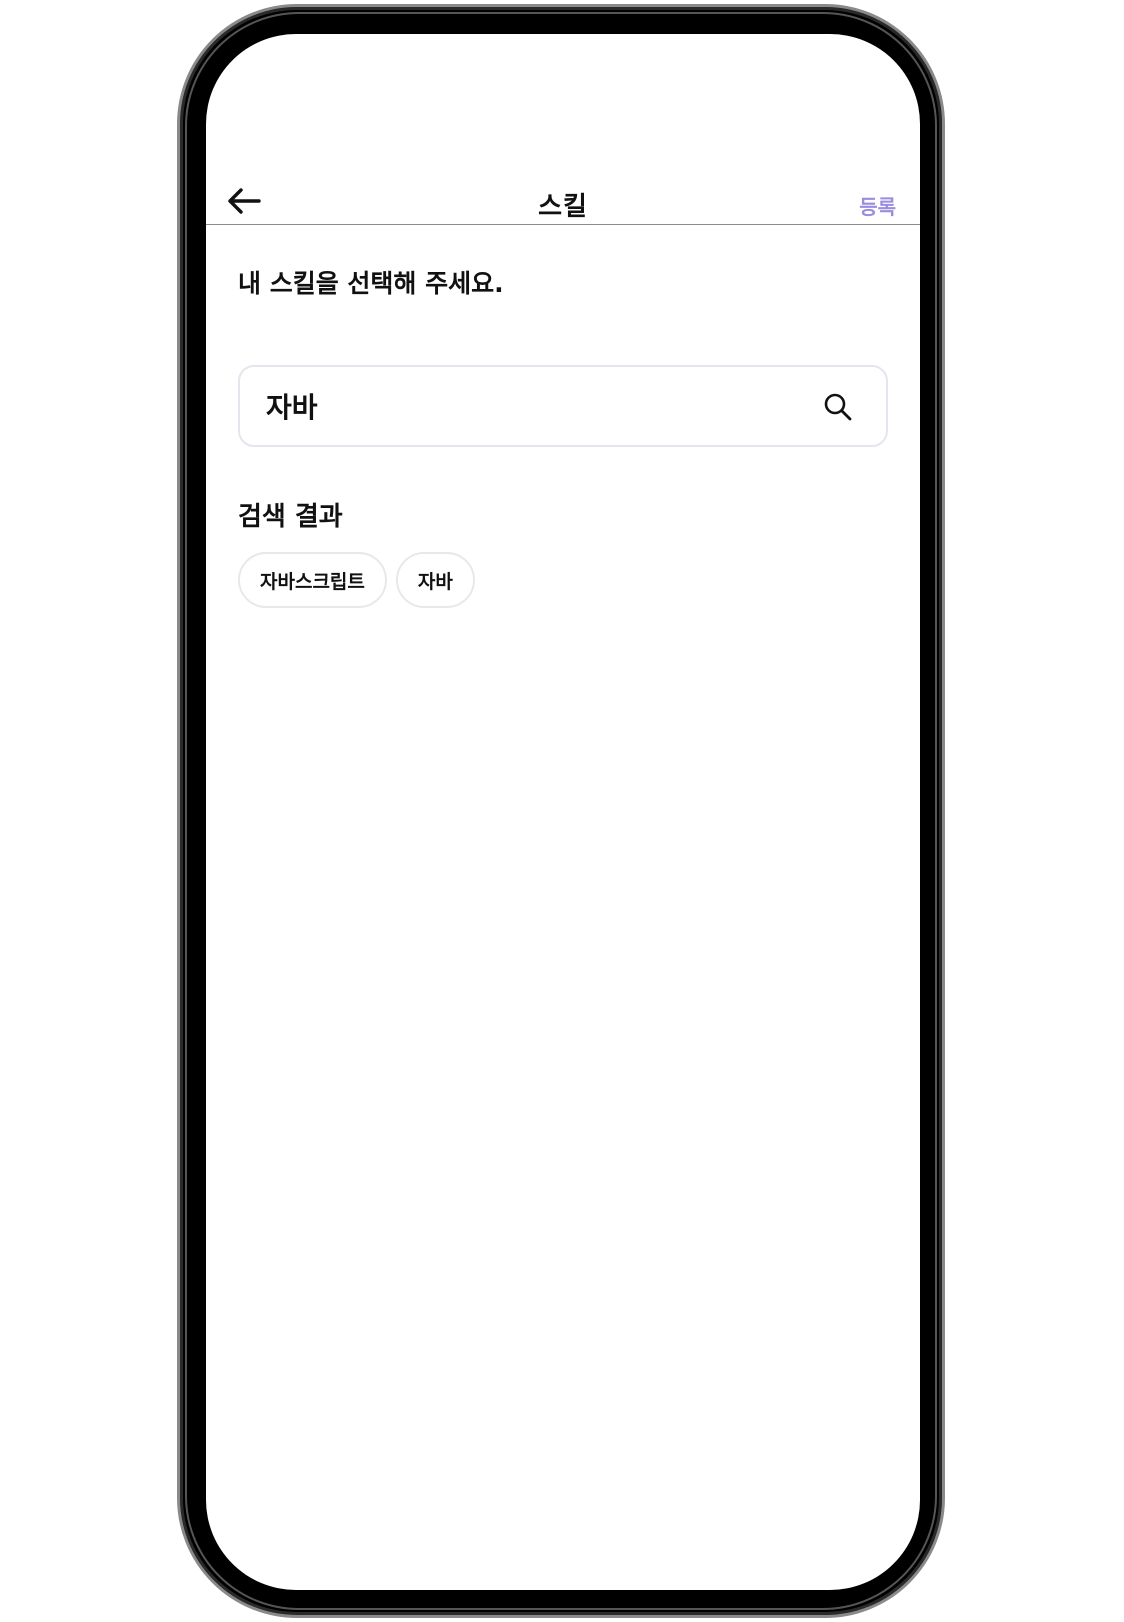  I want to click on skill-chip-javascript: 자바스크립트, so click(312, 580).